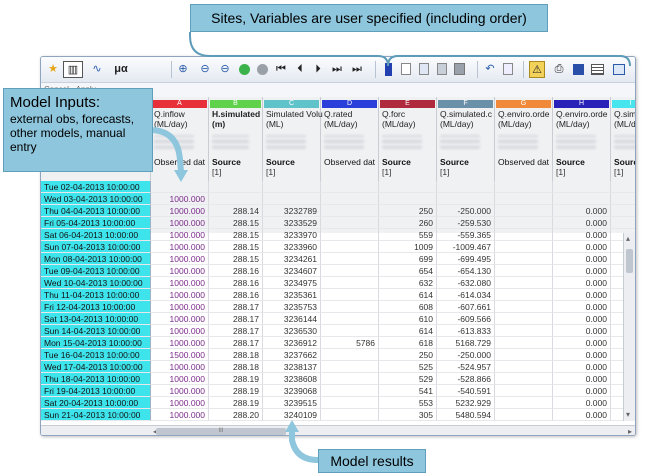  What do you see at coordinates (466, 367) in the screenshot?
I see `grid-cell: -524.957` at bounding box center [466, 367].